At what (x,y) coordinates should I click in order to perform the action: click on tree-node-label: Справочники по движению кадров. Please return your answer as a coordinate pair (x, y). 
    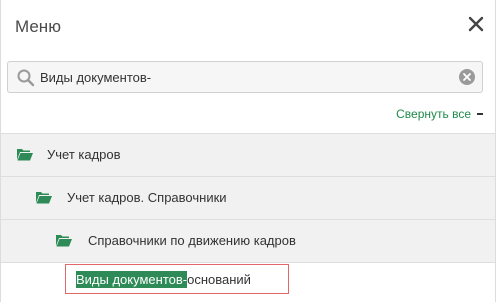
    Looking at the image, I should click on (192, 240).